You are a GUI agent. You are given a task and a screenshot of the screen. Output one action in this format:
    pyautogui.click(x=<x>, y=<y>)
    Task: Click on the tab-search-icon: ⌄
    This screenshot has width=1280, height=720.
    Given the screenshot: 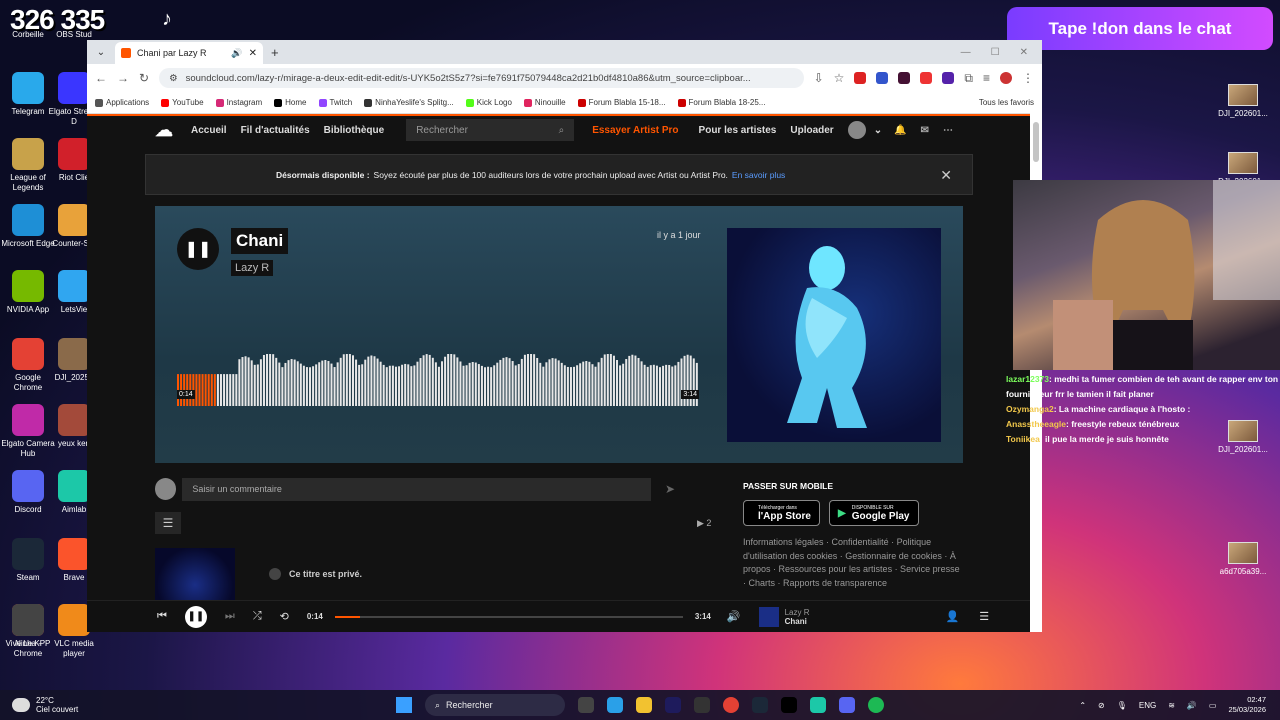 What is the action you would take?
    pyautogui.click(x=101, y=52)
    